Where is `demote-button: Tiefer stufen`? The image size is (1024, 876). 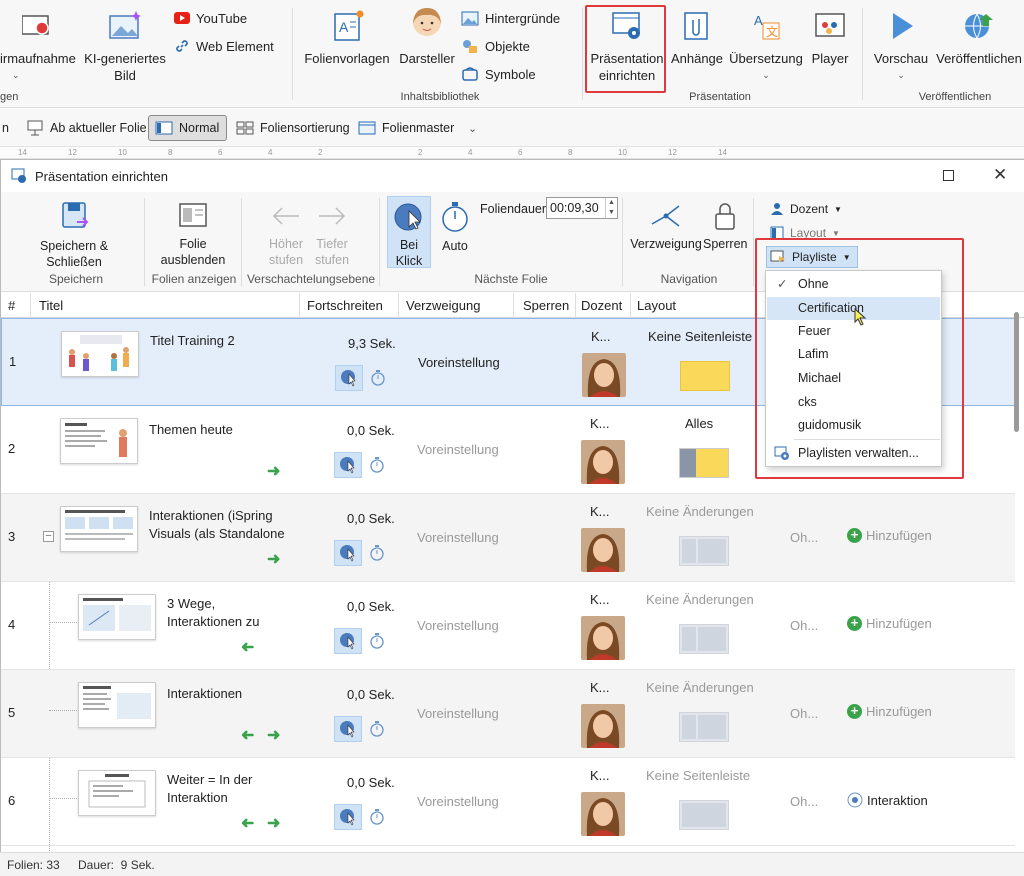
demote-button: Tiefer stufen is located at coordinates (332, 234).